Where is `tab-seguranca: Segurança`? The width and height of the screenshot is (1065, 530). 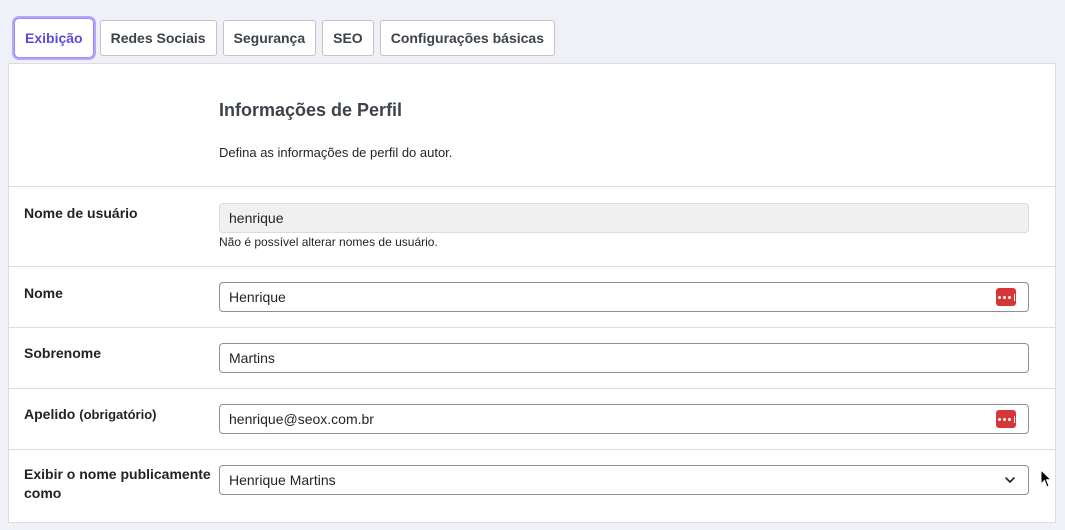
tab-seguranca: Segurança is located at coordinates (269, 38).